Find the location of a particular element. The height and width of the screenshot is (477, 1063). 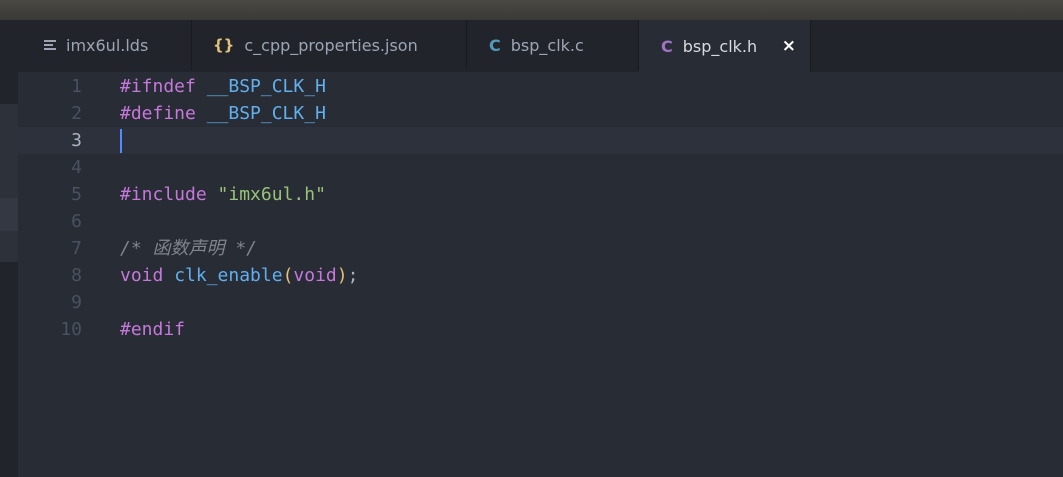

line-number: 10 is located at coordinates (71, 329).